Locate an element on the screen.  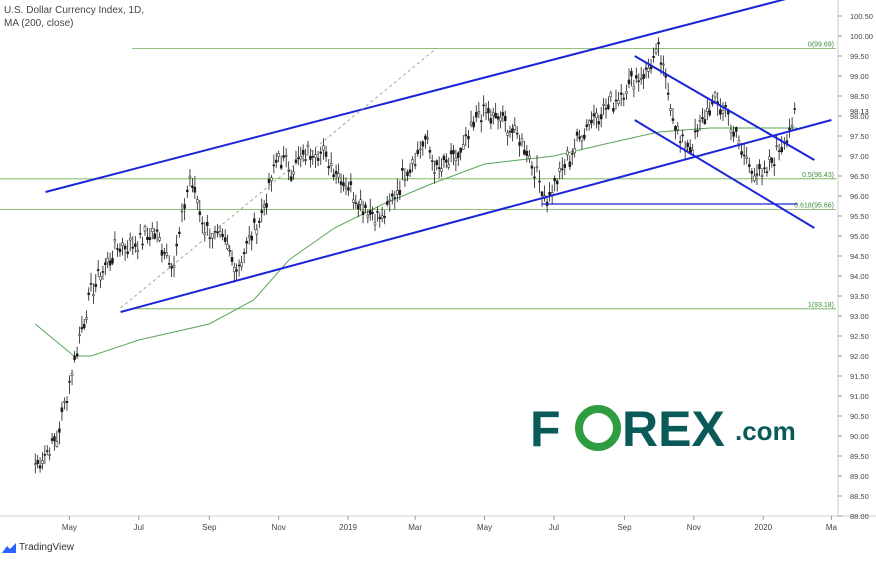
symbol-title: U.S. Dollar Currency Index, 1D, is located at coordinates (74, 10).